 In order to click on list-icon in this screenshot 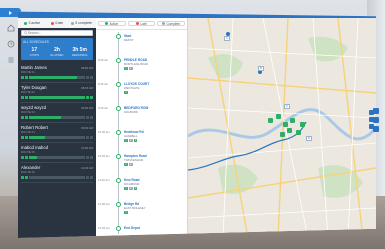, I will do `click(11, 60)`.